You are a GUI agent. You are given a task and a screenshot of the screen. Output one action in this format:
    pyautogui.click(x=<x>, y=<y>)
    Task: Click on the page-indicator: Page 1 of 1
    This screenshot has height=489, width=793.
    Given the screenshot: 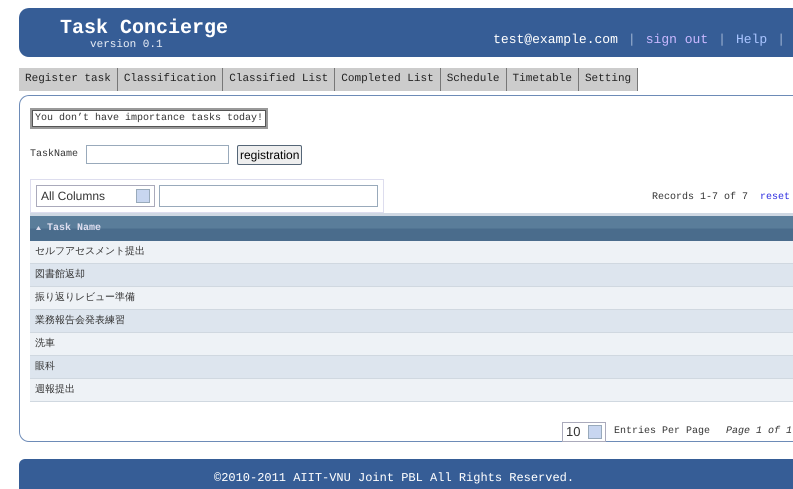 What is the action you would take?
    pyautogui.click(x=759, y=431)
    